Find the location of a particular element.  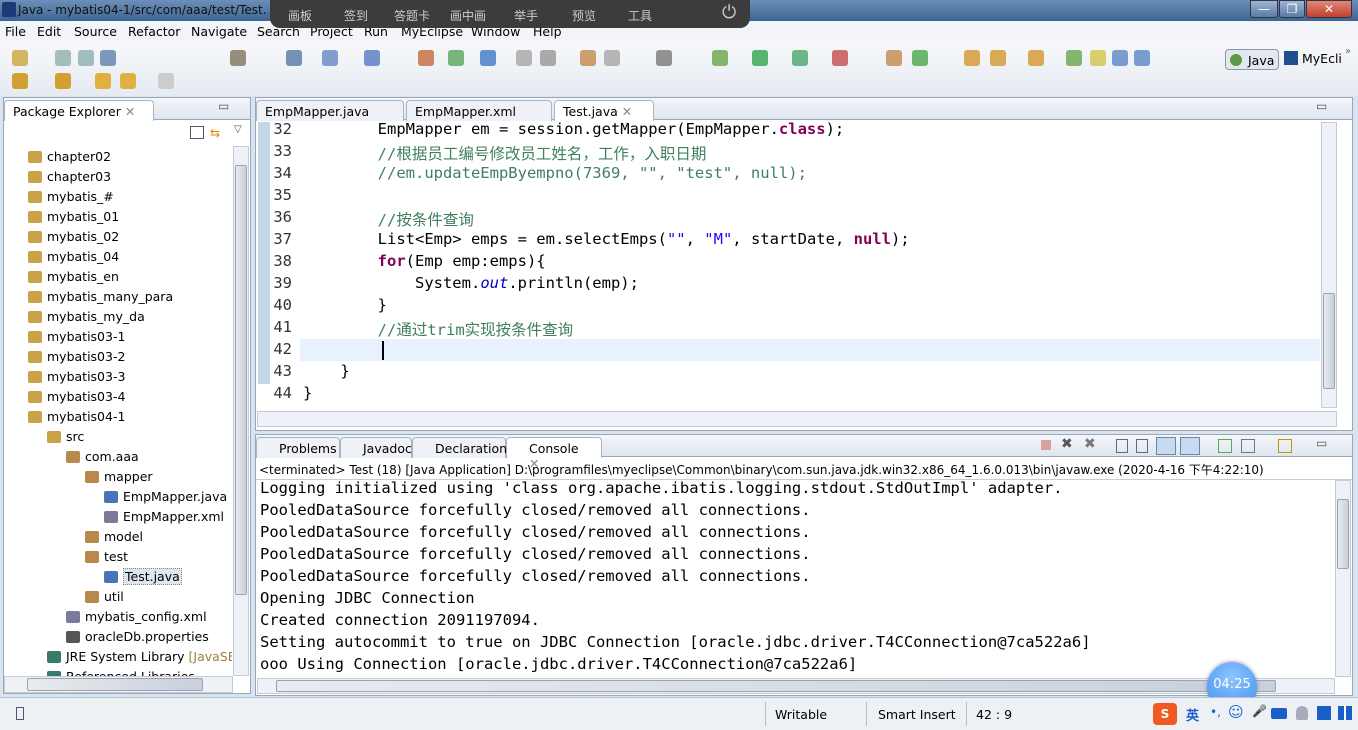

tree-item: mybatis_en is located at coordinates (73, 277).